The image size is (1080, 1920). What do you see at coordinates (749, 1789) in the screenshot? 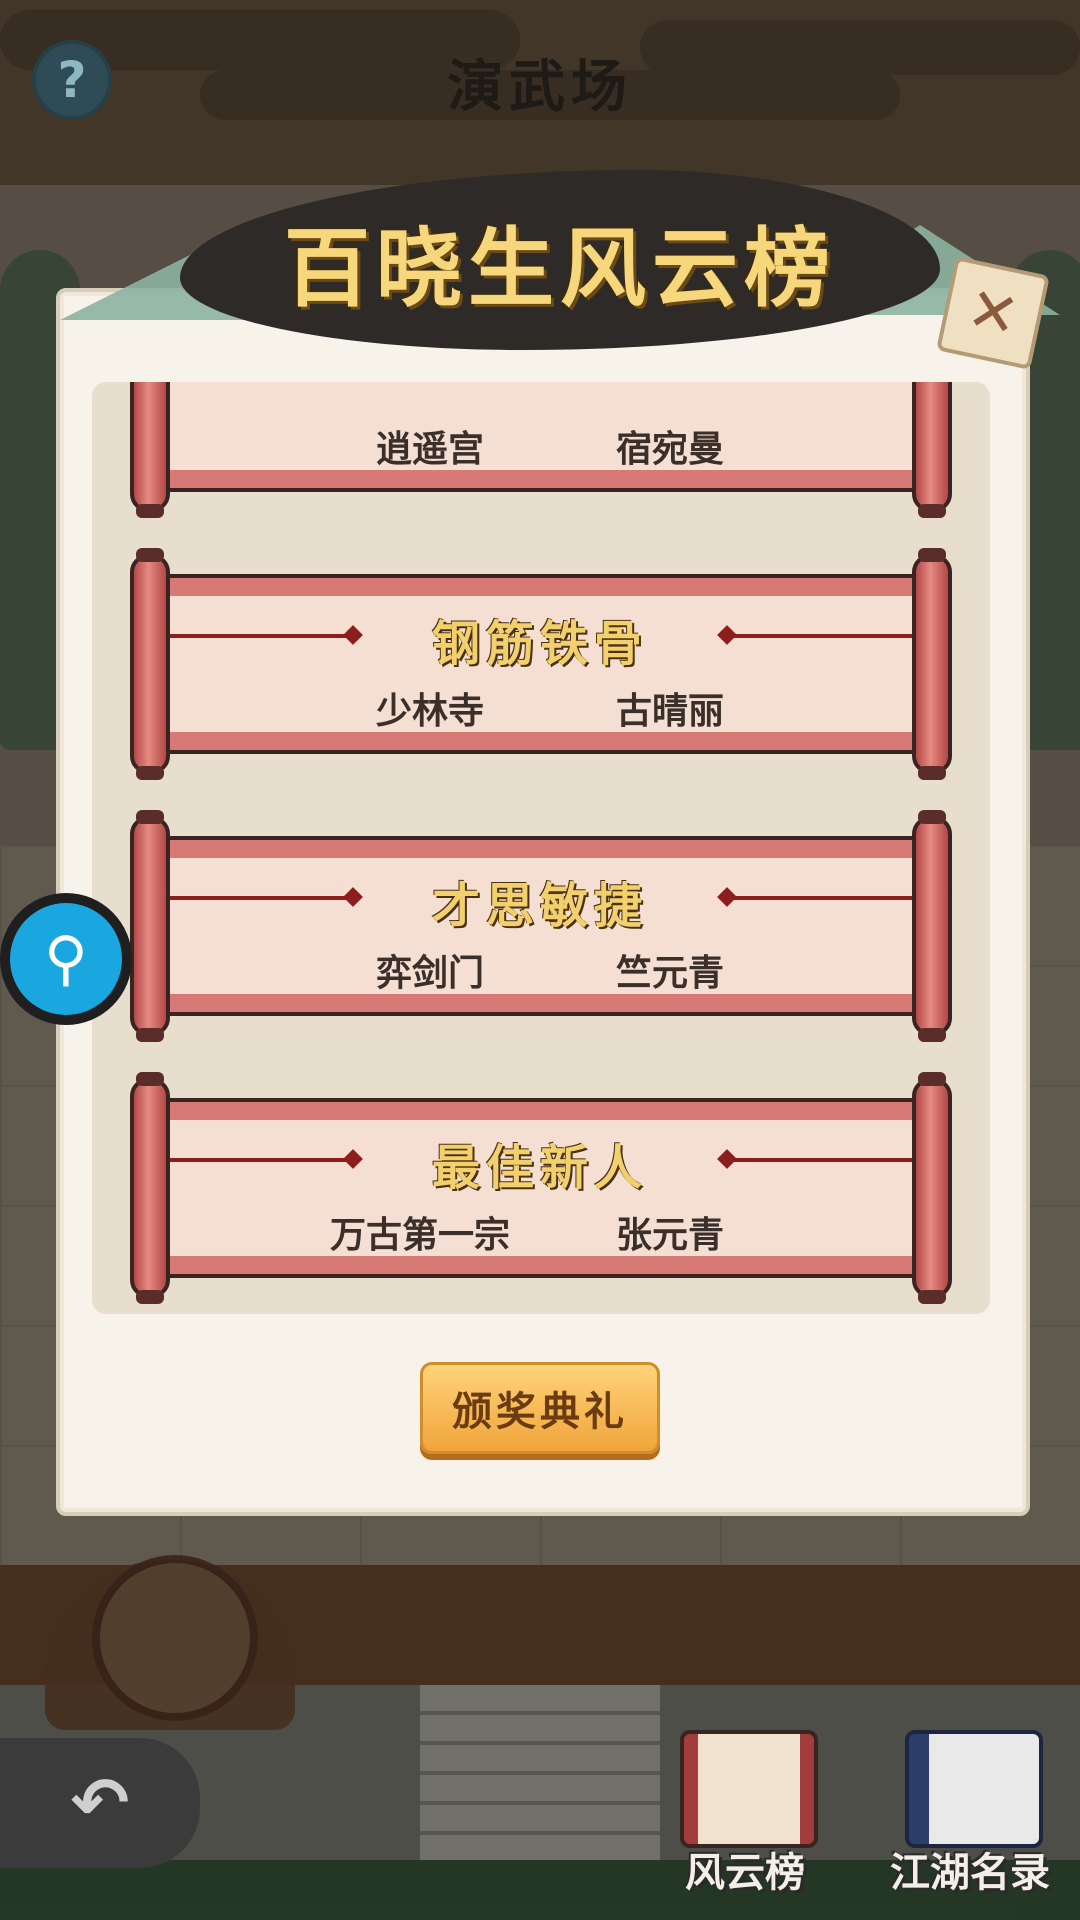
I see `scroll-icon` at bounding box center [749, 1789].